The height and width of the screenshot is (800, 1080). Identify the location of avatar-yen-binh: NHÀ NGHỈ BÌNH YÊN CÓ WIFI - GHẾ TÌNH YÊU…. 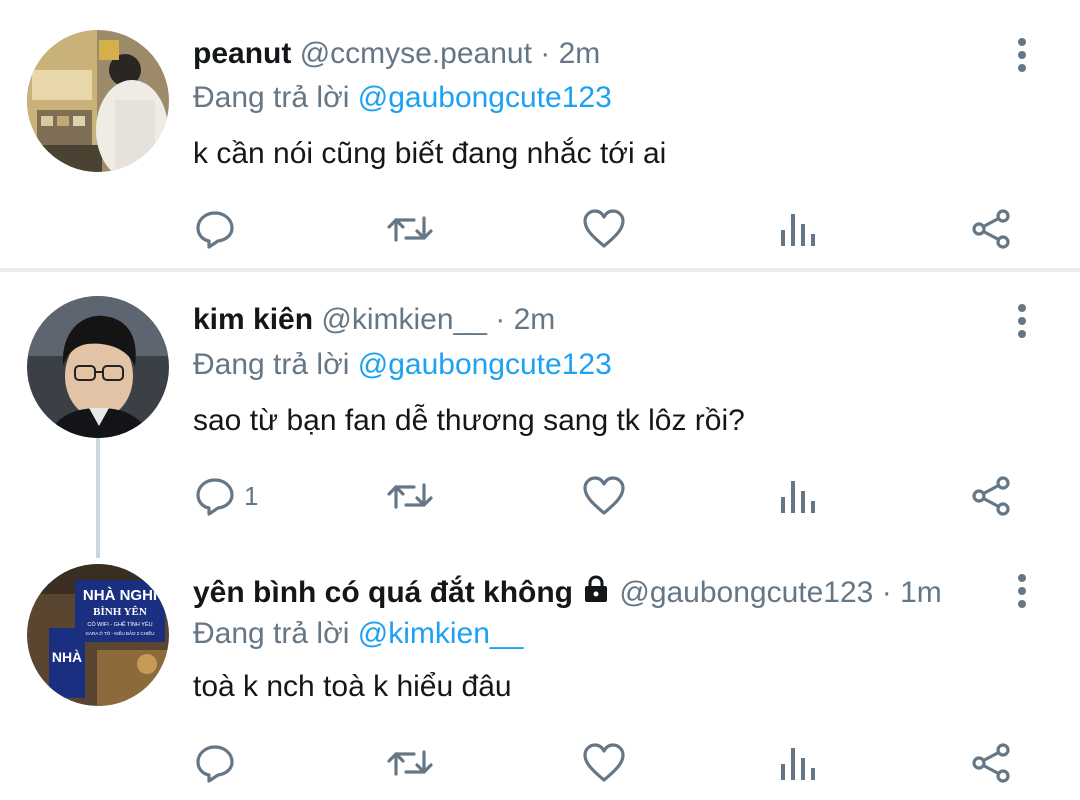
(98, 635).